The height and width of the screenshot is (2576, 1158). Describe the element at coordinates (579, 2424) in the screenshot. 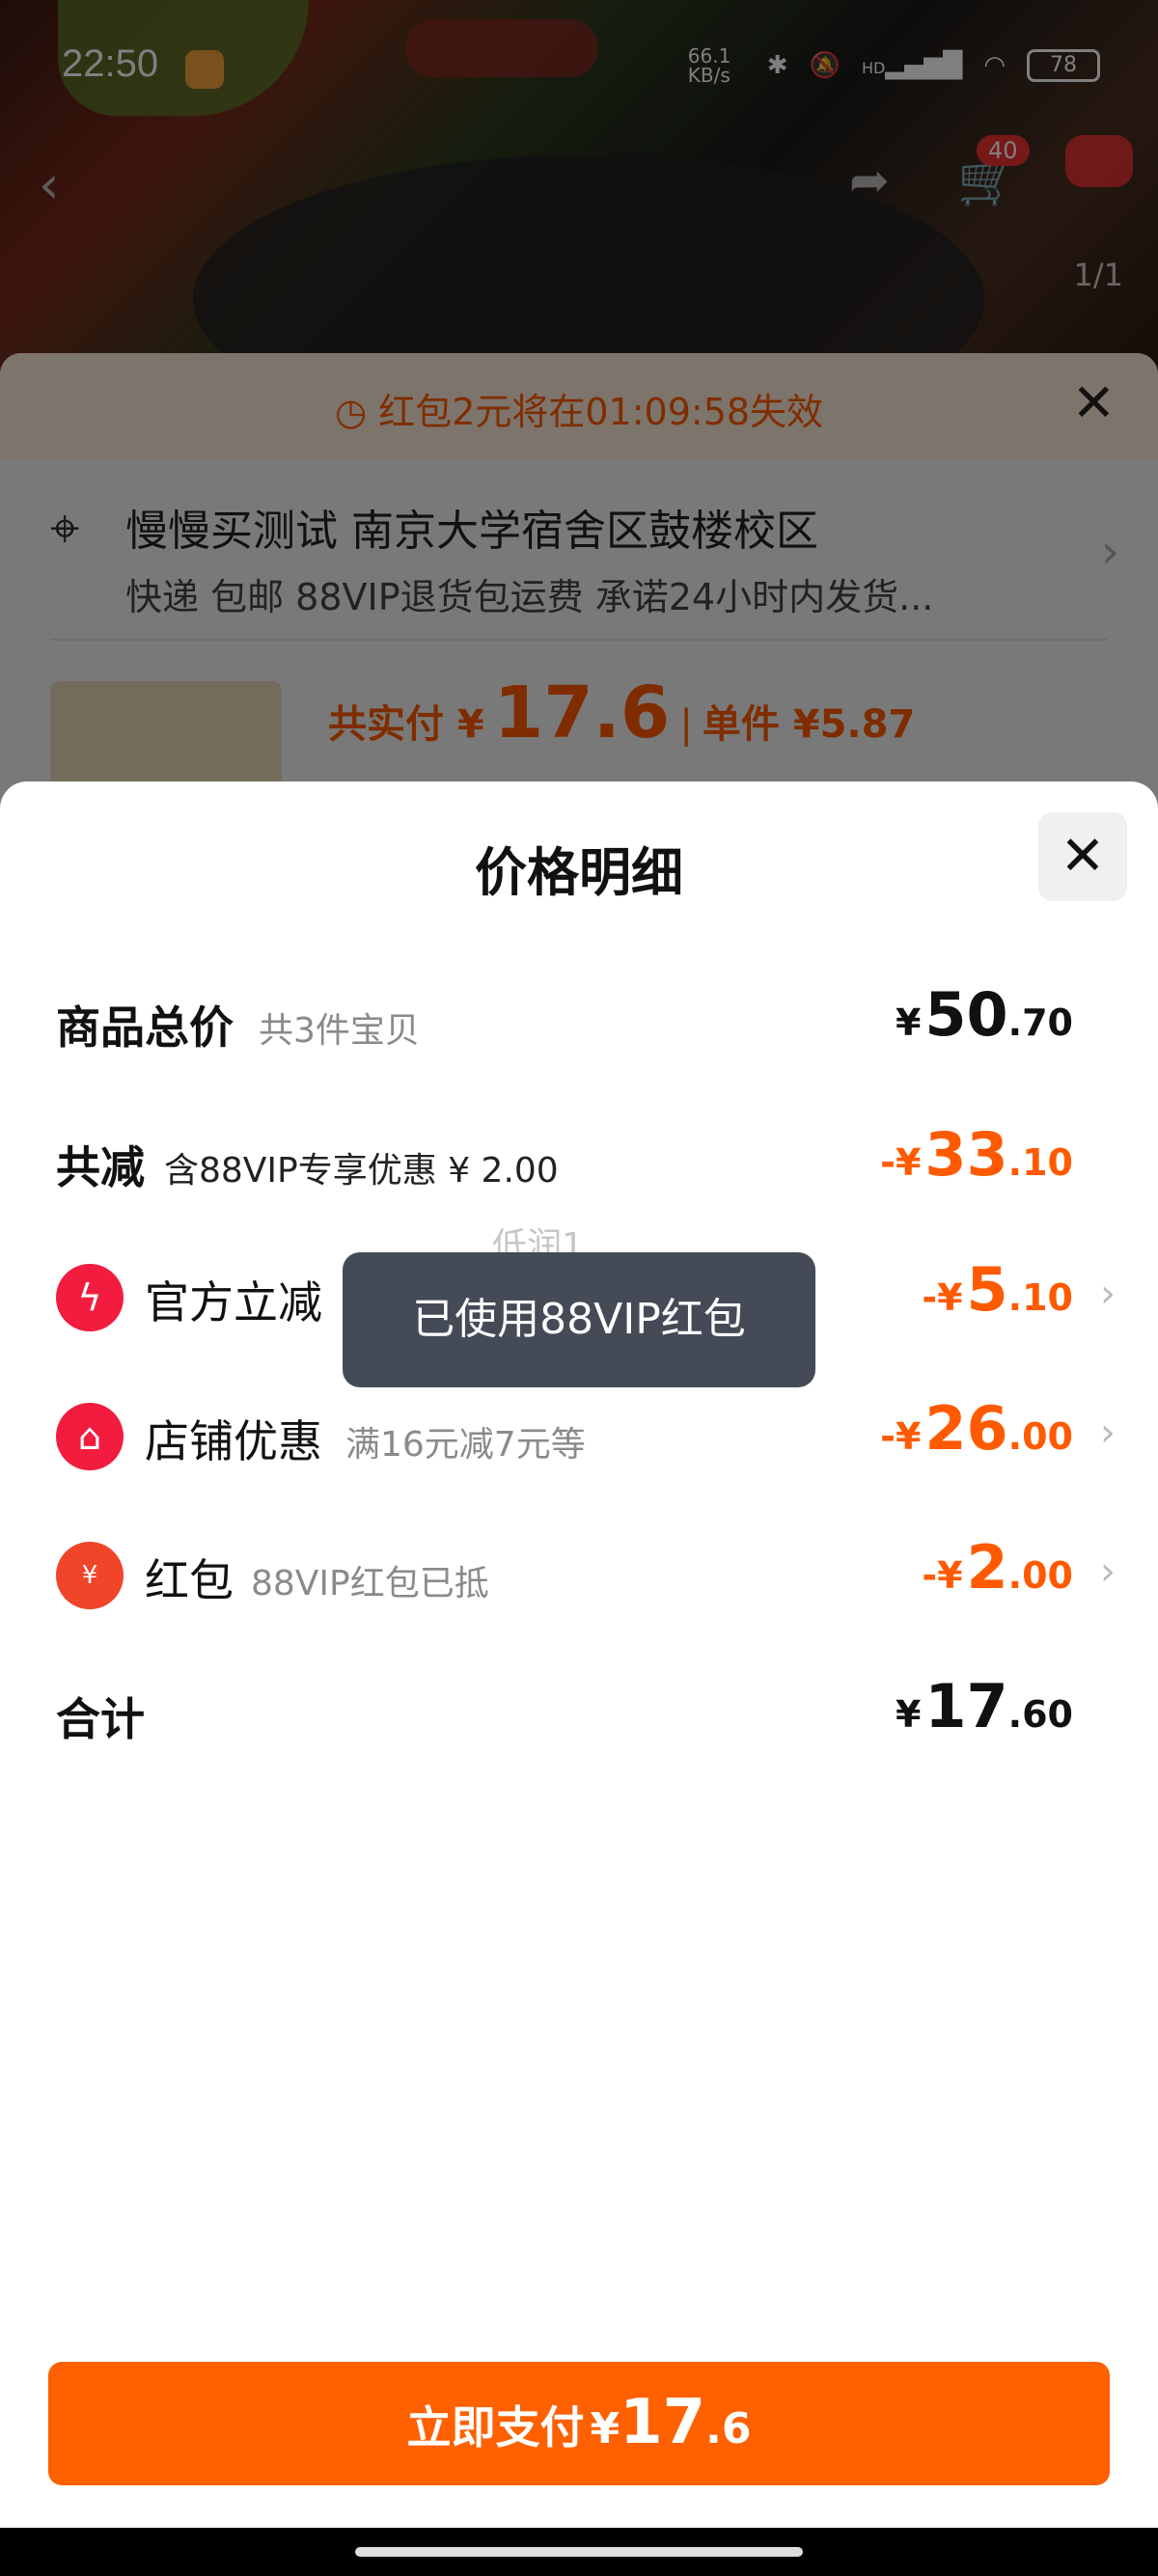

I see `pay-now-button: 立即支付 ¥ 17 .6` at that location.